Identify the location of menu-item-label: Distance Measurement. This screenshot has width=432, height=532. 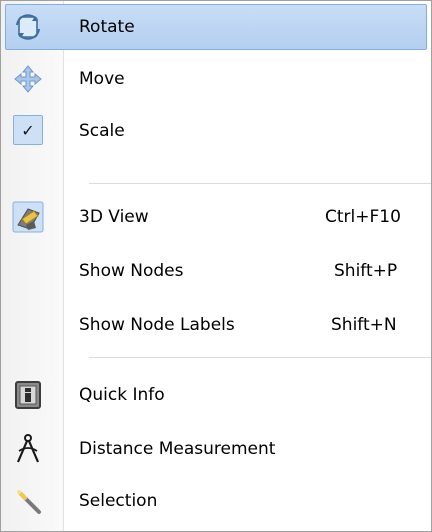
(177, 449).